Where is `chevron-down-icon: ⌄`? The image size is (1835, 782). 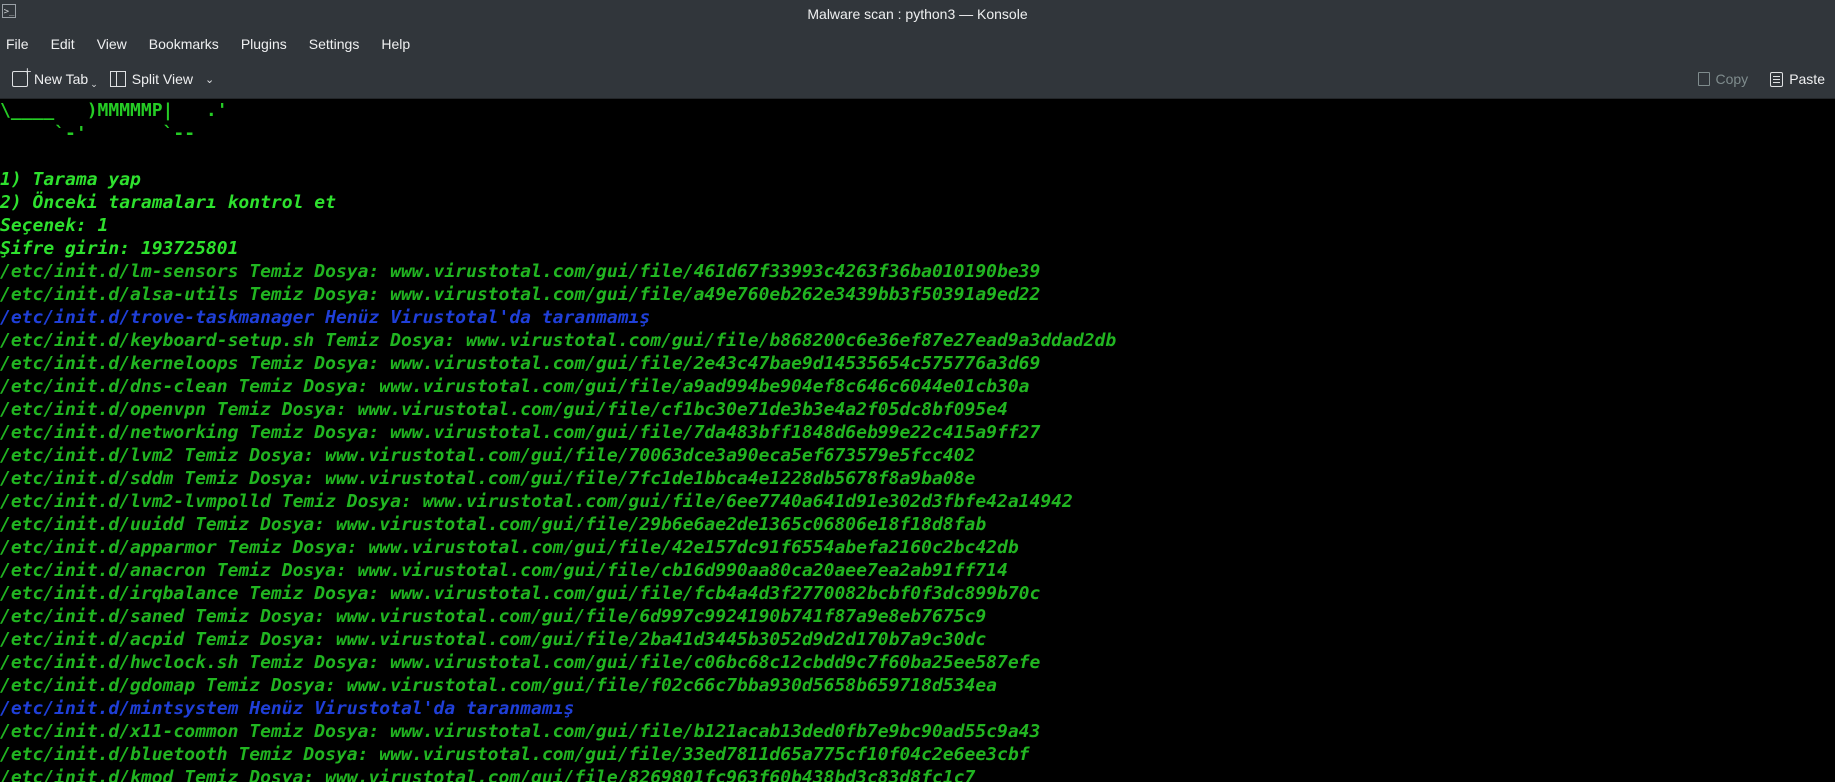 chevron-down-icon: ⌄ is located at coordinates (209, 79).